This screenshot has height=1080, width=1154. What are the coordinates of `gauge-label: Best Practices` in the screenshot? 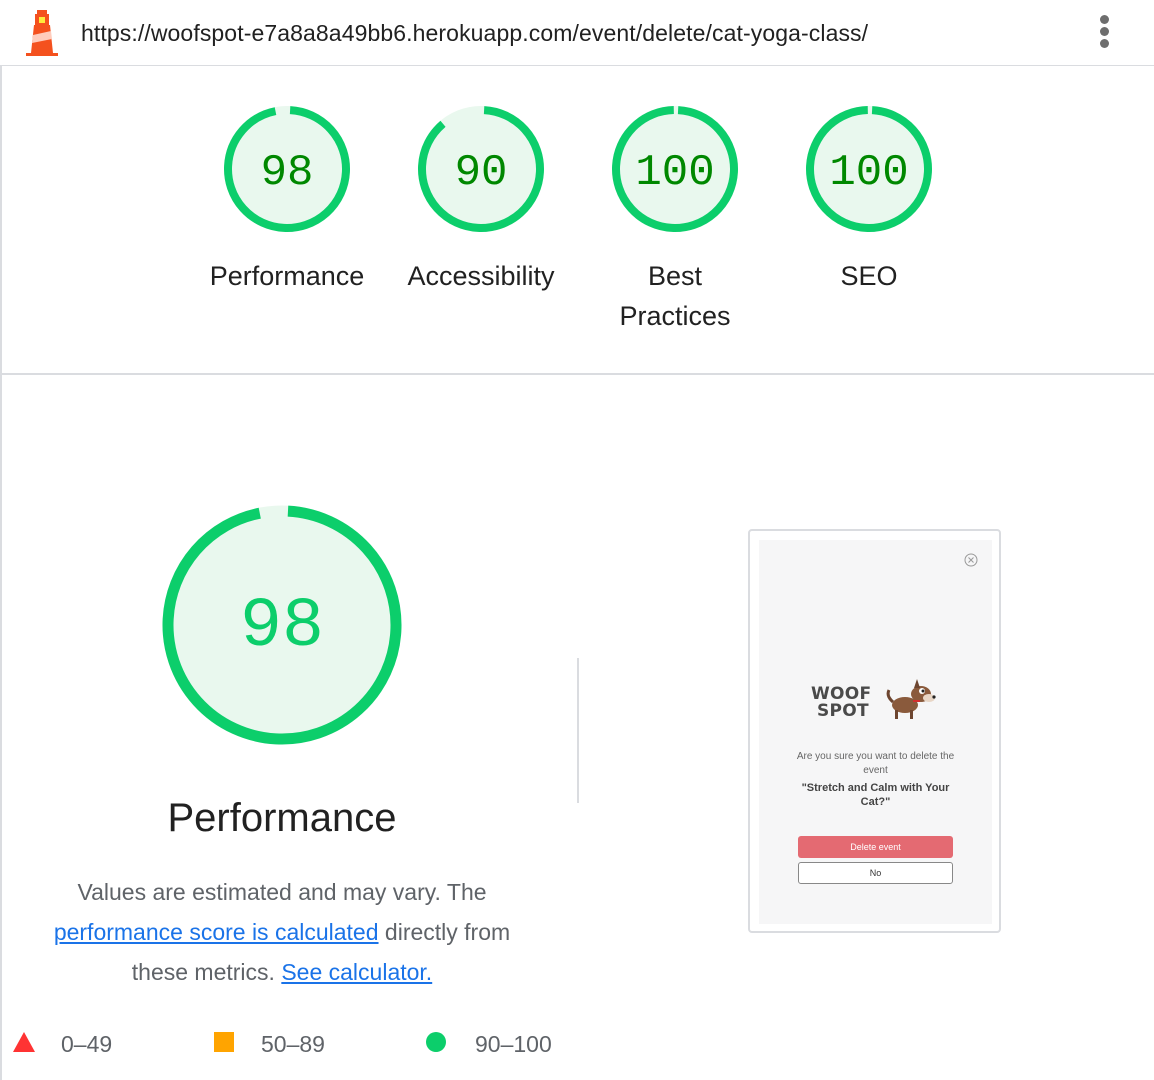 It's located at (675, 296).